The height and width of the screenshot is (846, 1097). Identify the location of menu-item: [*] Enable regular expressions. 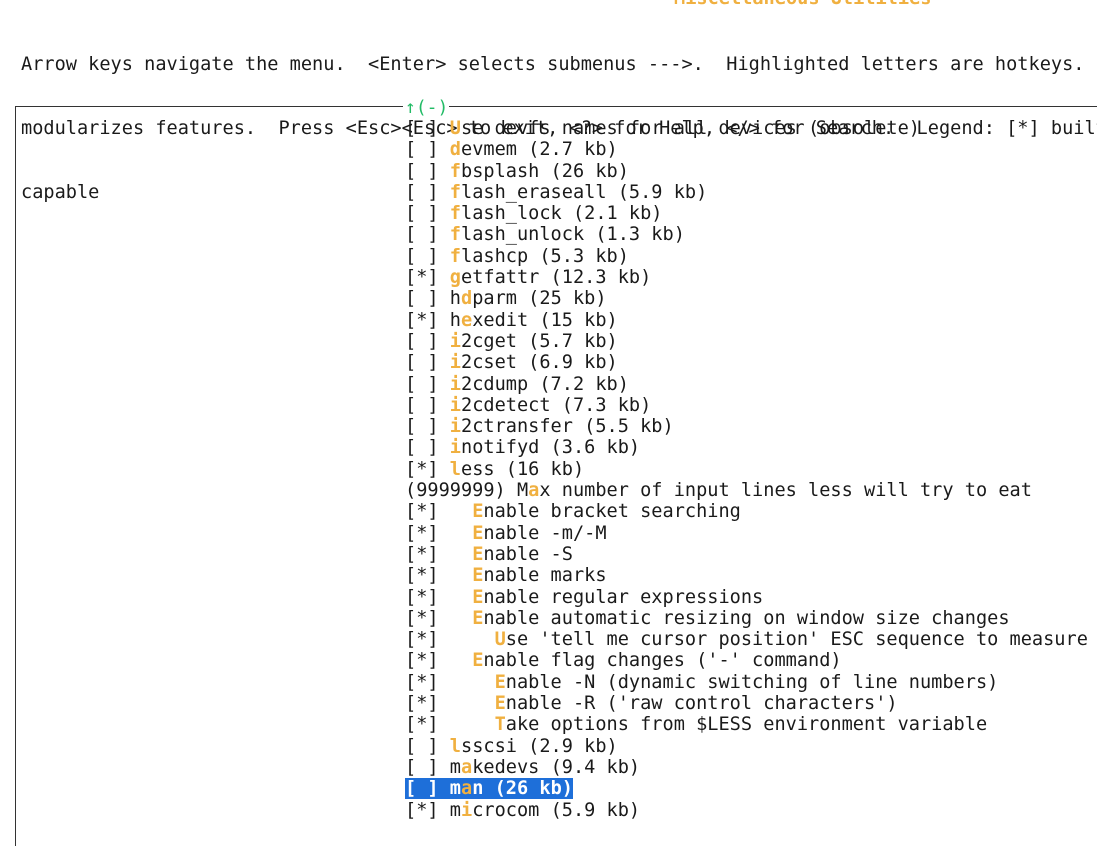
(746, 597).